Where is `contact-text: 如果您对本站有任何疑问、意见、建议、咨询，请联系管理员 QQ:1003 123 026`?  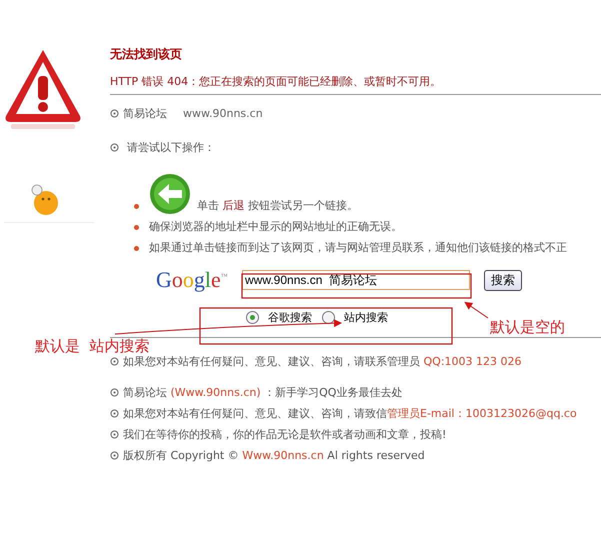
contact-text: 如果您对本站有任何疑问、意见、建议、咨询，请联系管理员 QQ:1003 123 026 is located at coordinates (322, 361).